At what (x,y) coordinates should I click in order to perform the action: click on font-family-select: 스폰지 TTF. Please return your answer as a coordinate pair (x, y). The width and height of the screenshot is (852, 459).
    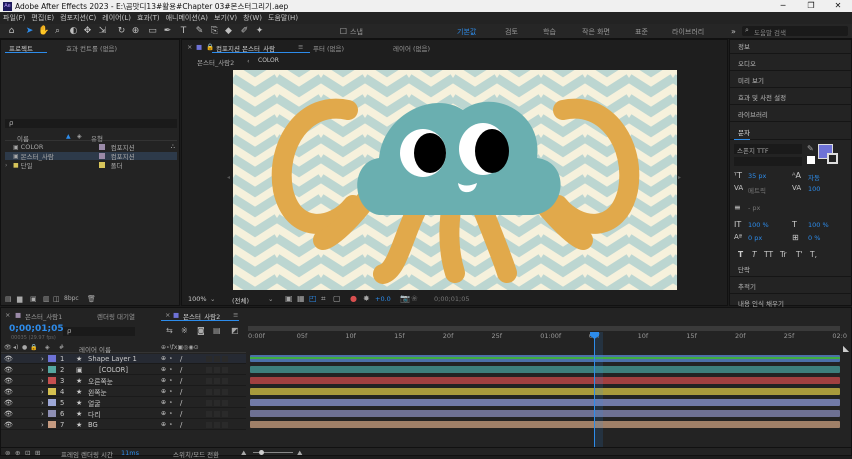
    Looking at the image, I should click on (768, 149).